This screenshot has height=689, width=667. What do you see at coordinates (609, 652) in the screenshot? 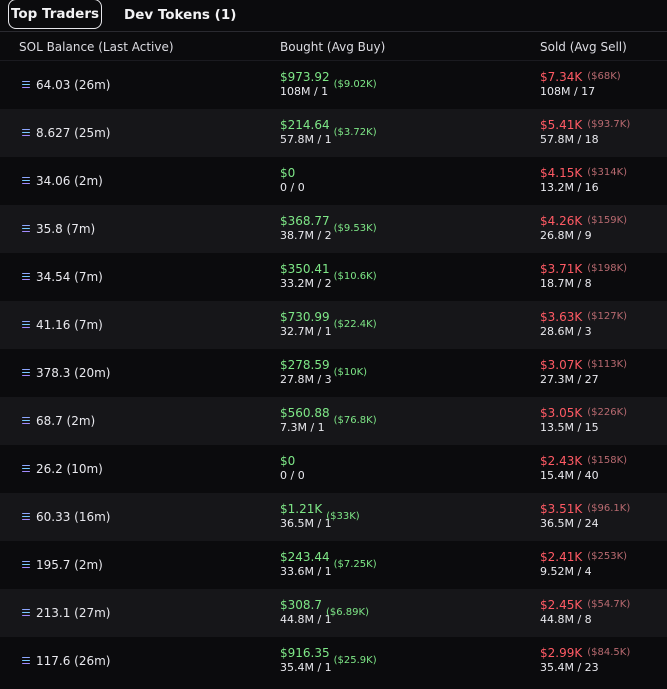
I see `sold-avg: ($84.5K)` at bounding box center [609, 652].